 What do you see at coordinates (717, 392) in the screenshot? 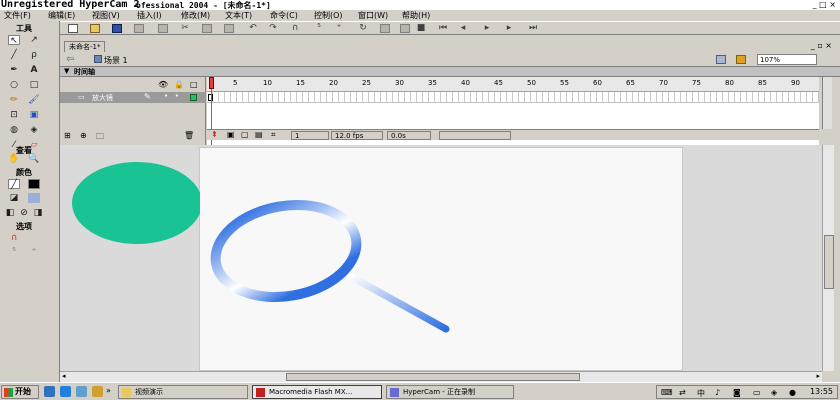
I see `volume-icon: ♪` at bounding box center [717, 392].